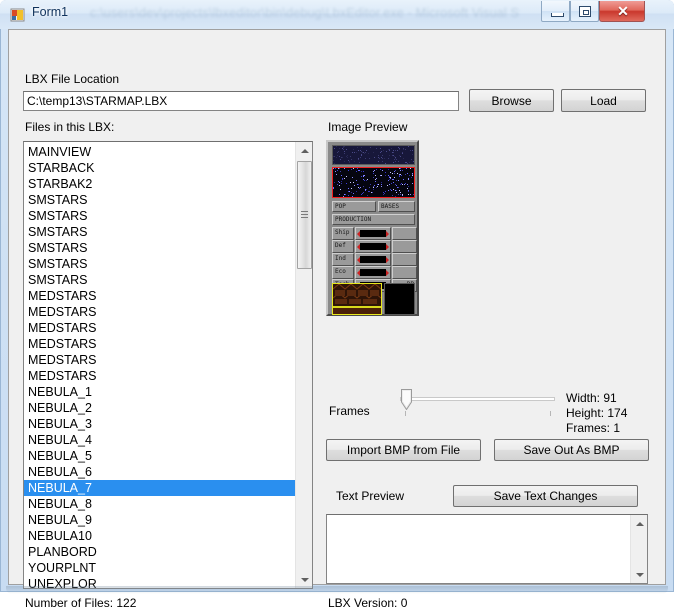 The image size is (674, 610). What do you see at coordinates (304, 150) in the screenshot?
I see `scroll-up-button` at bounding box center [304, 150].